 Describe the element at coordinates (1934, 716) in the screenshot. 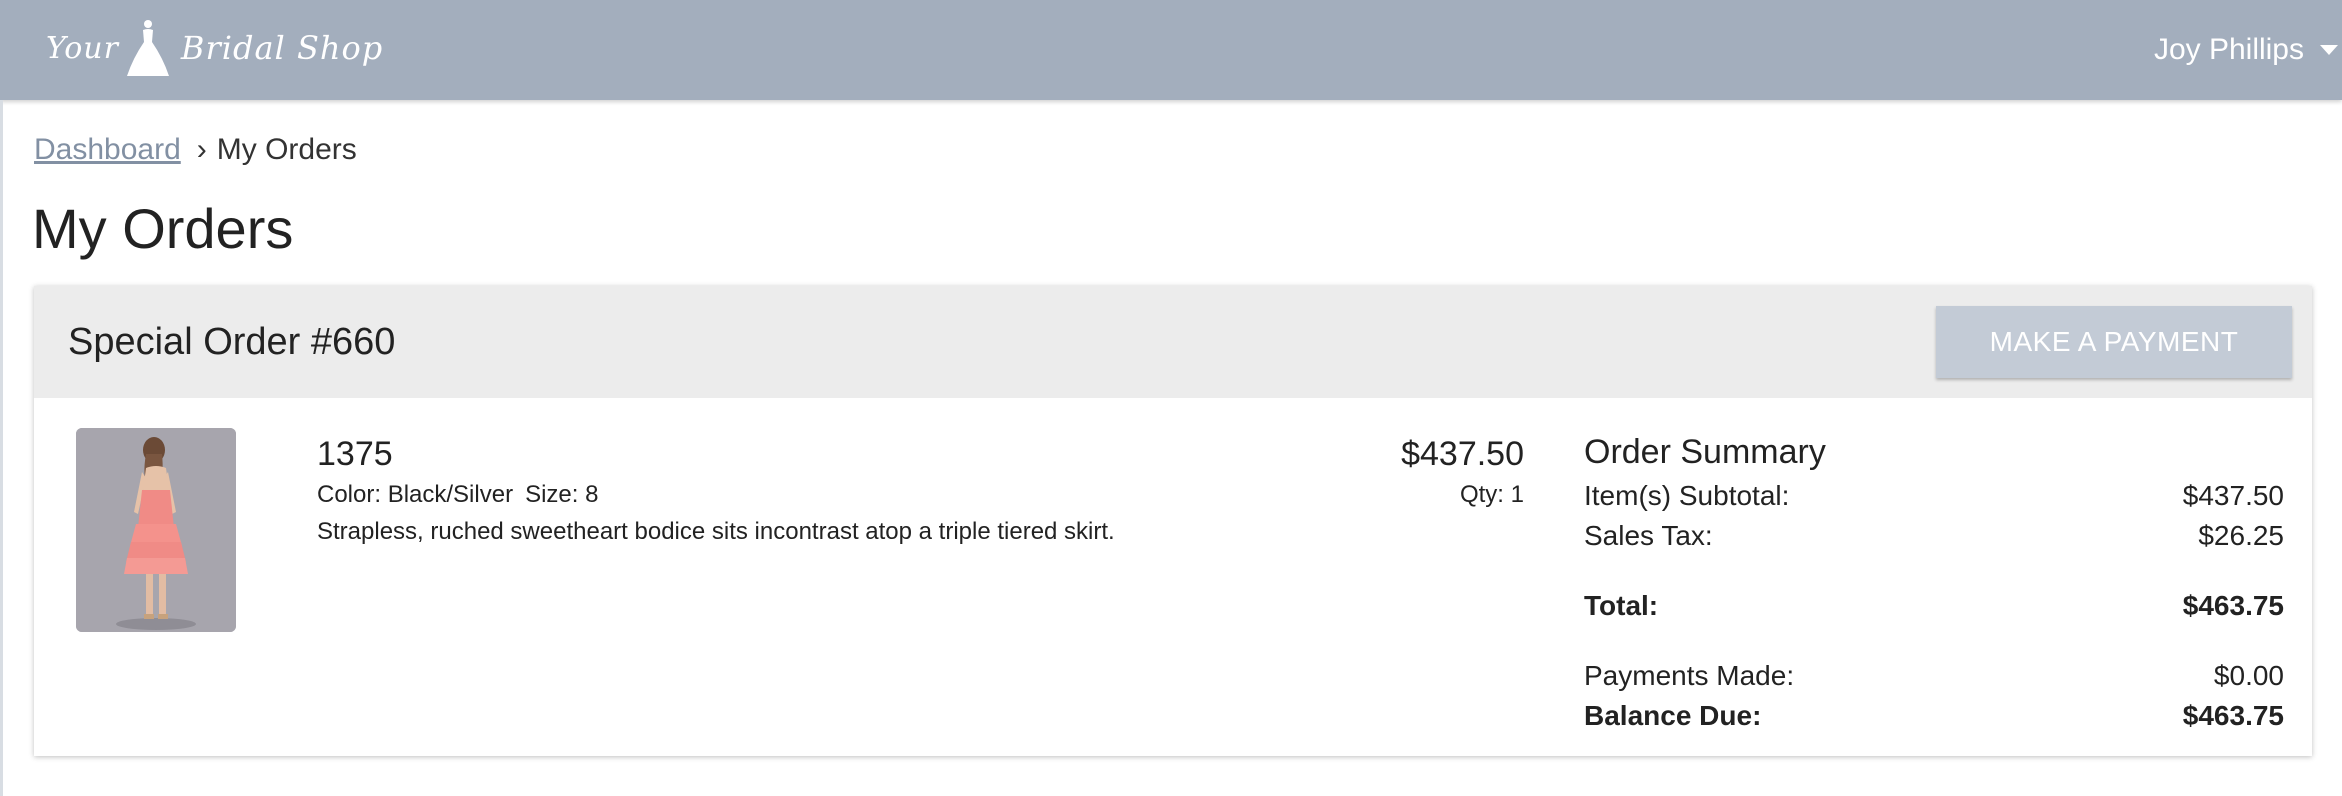

I see `balance-due-row: Balance Due: $463.75` at that location.